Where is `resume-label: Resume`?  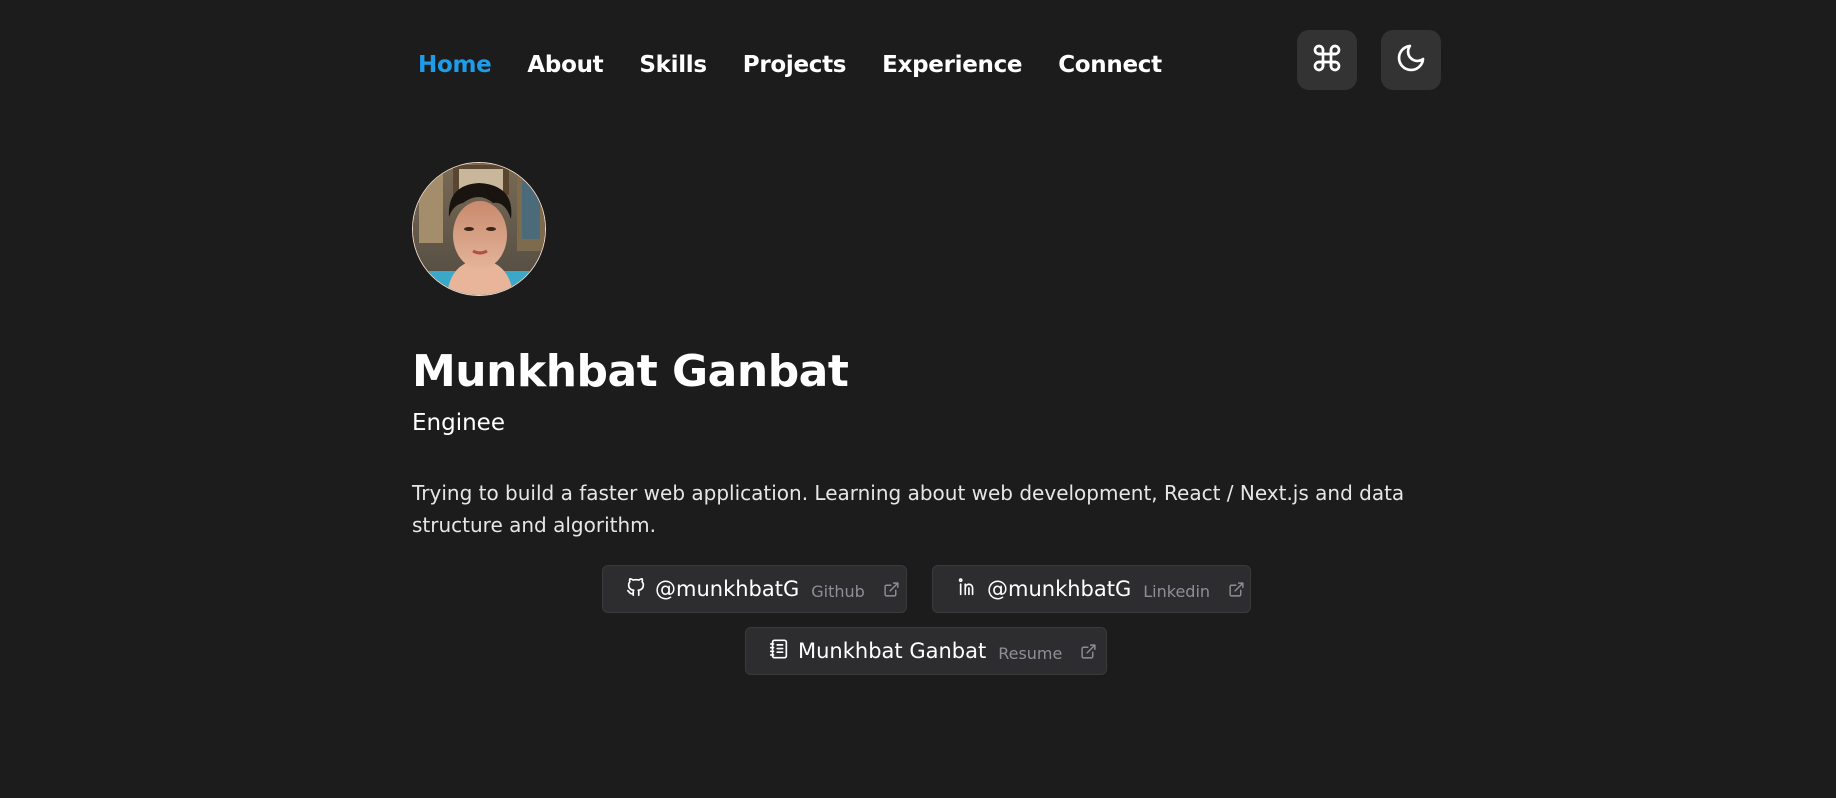
resume-label: Resume is located at coordinates (1030, 653).